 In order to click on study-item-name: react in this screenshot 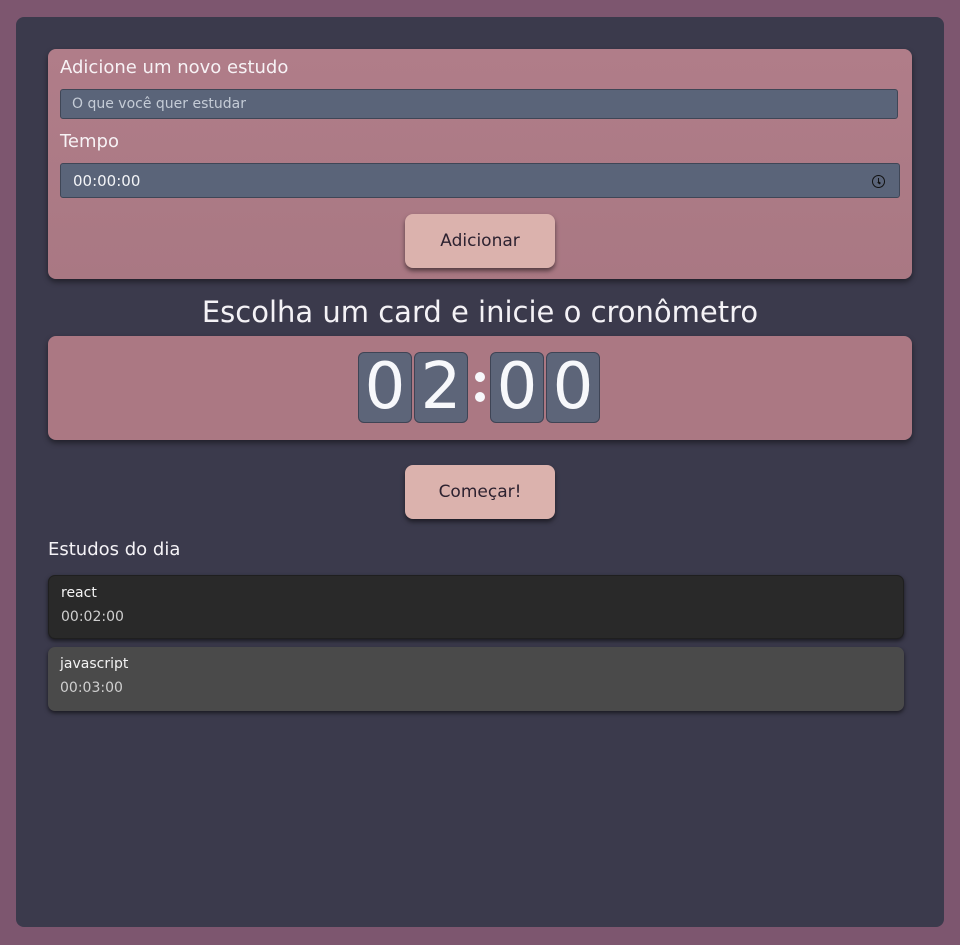, I will do `click(79, 593)`.